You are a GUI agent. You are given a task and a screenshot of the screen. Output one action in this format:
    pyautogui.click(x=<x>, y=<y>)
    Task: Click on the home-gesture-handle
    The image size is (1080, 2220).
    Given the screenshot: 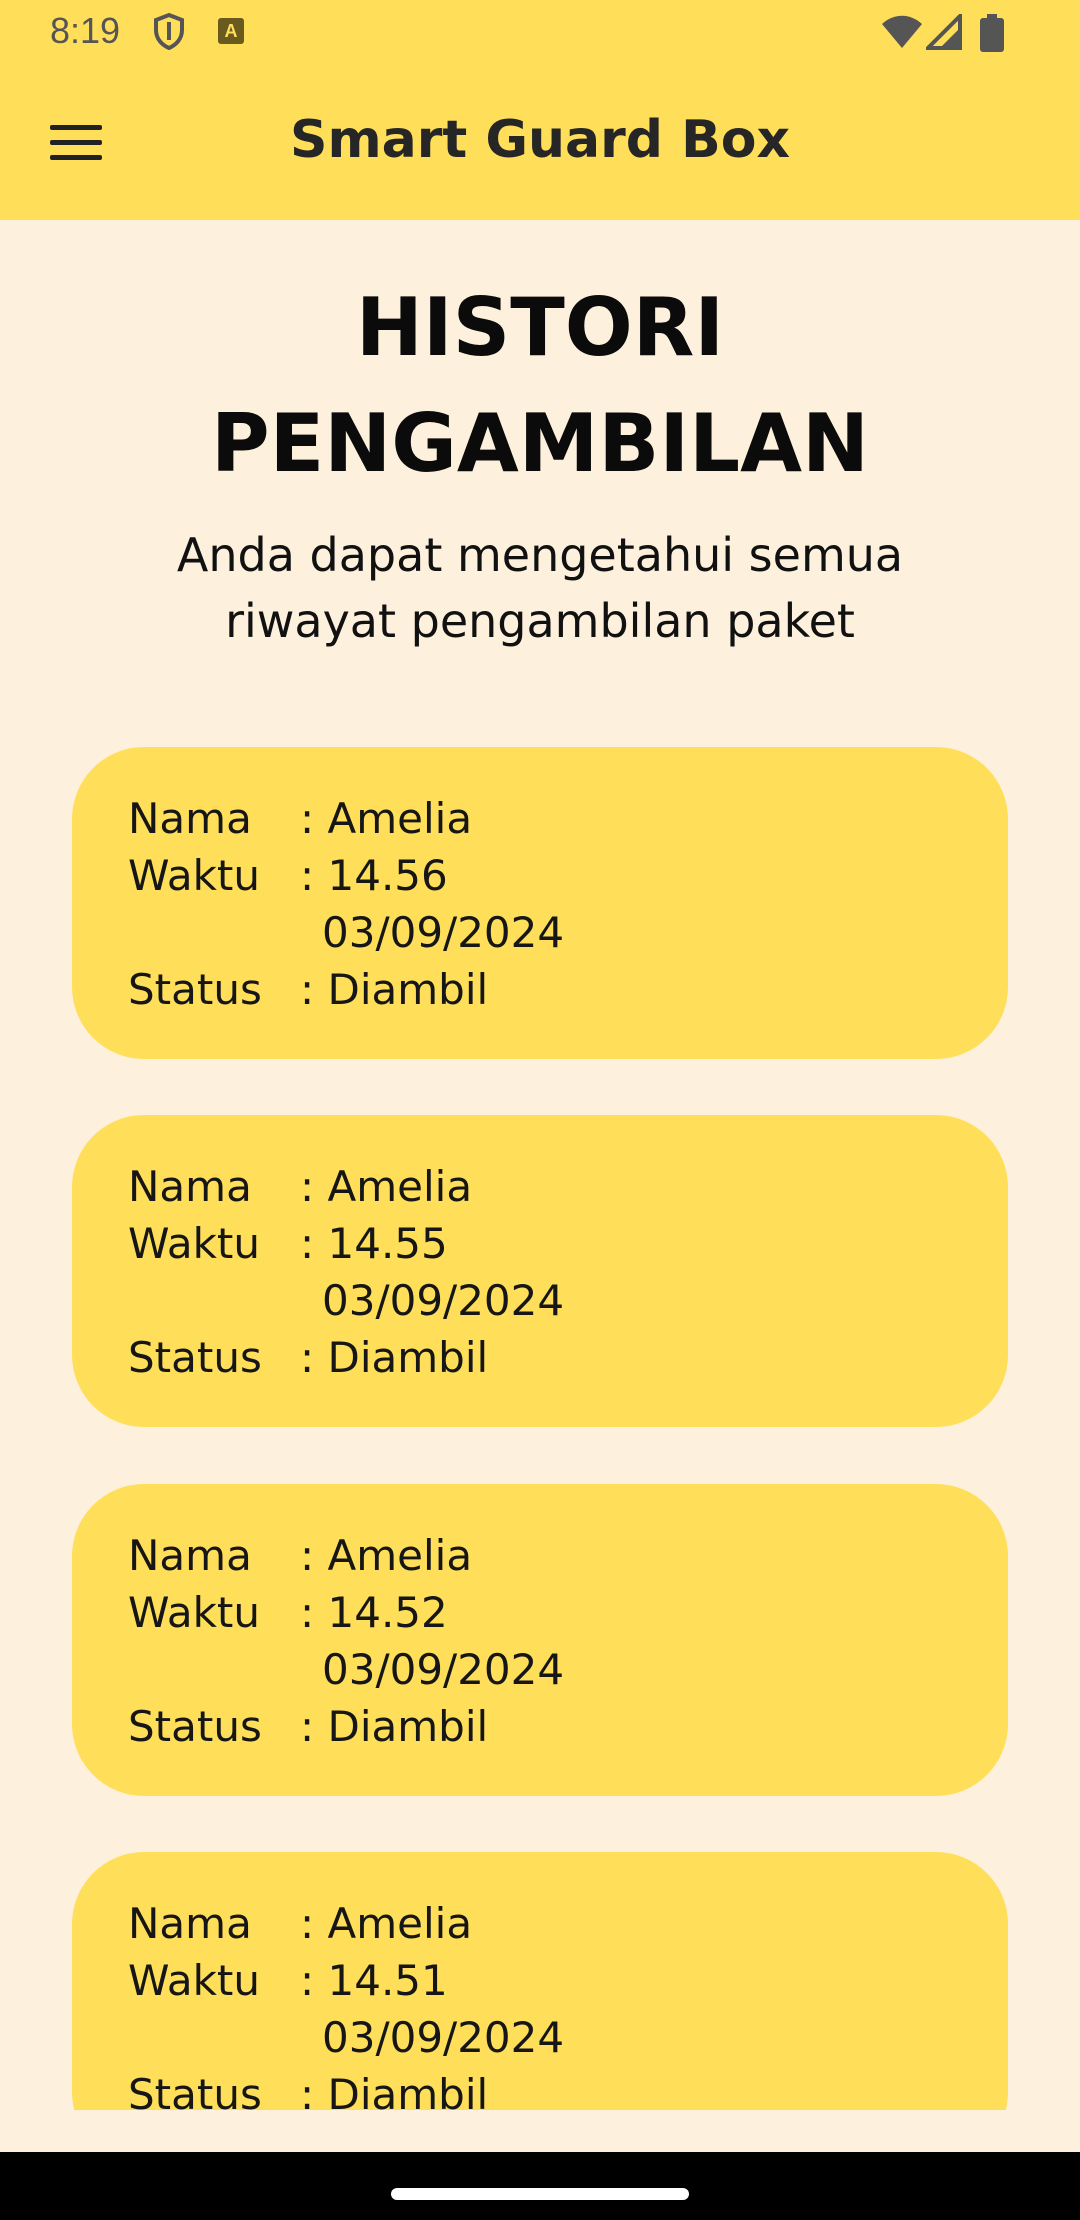 What is the action you would take?
    pyautogui.click(x=540, y=2194)
    